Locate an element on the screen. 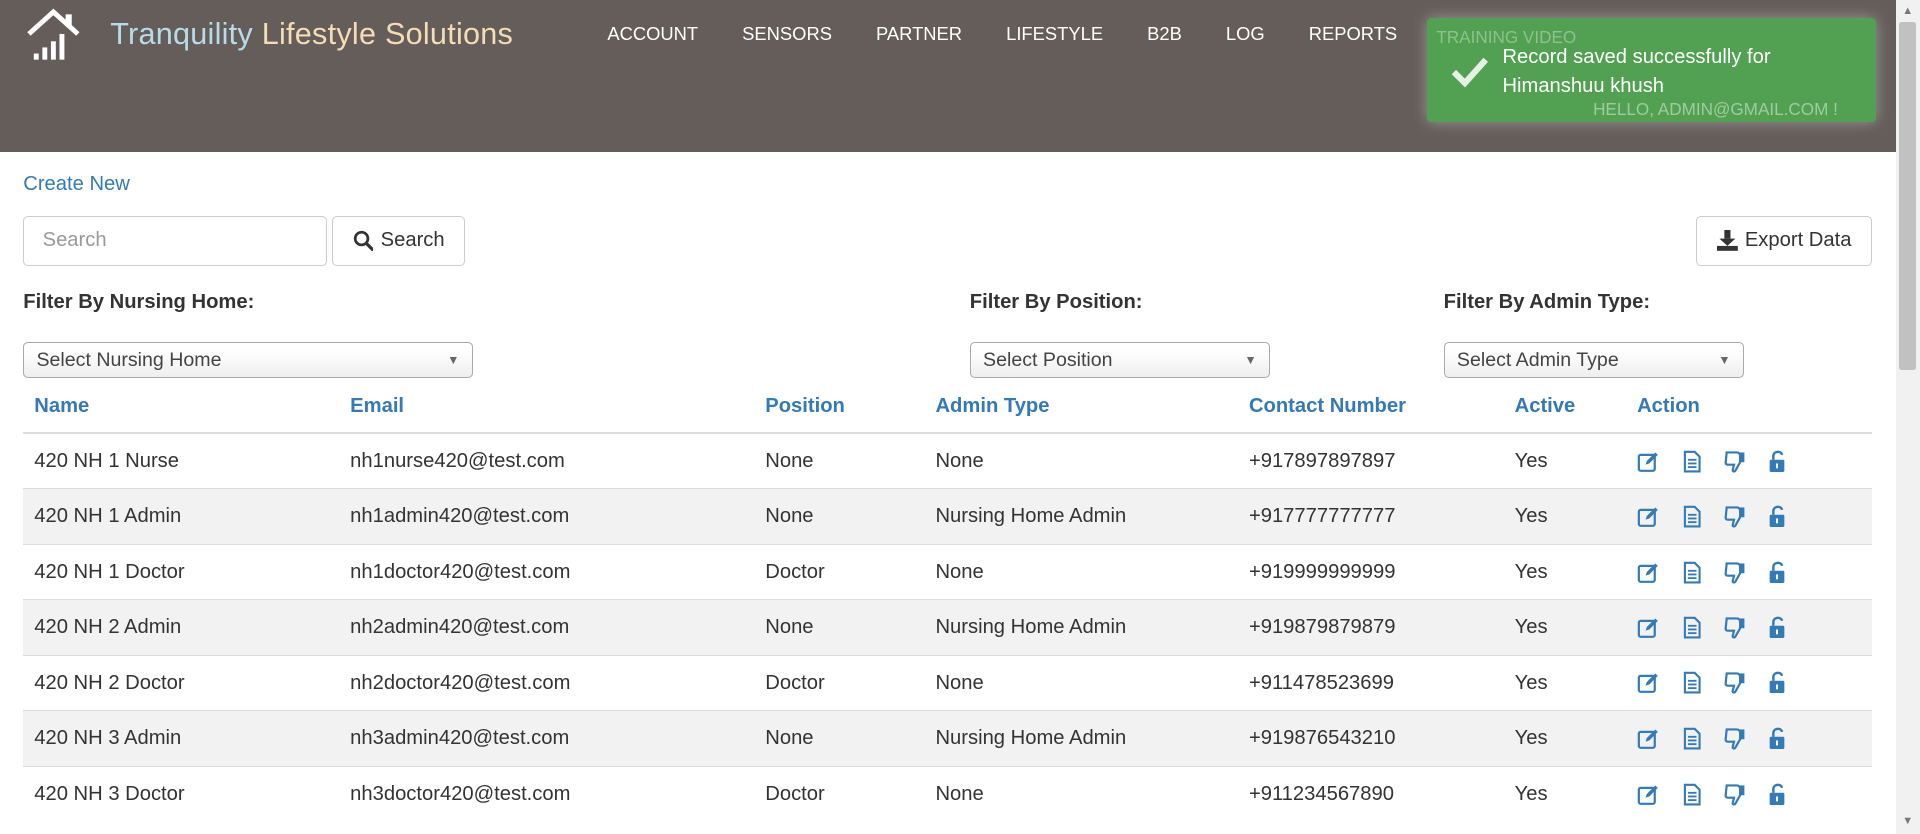  cell-email: nh2admin420@test.com is located at coordinates (547, 627).